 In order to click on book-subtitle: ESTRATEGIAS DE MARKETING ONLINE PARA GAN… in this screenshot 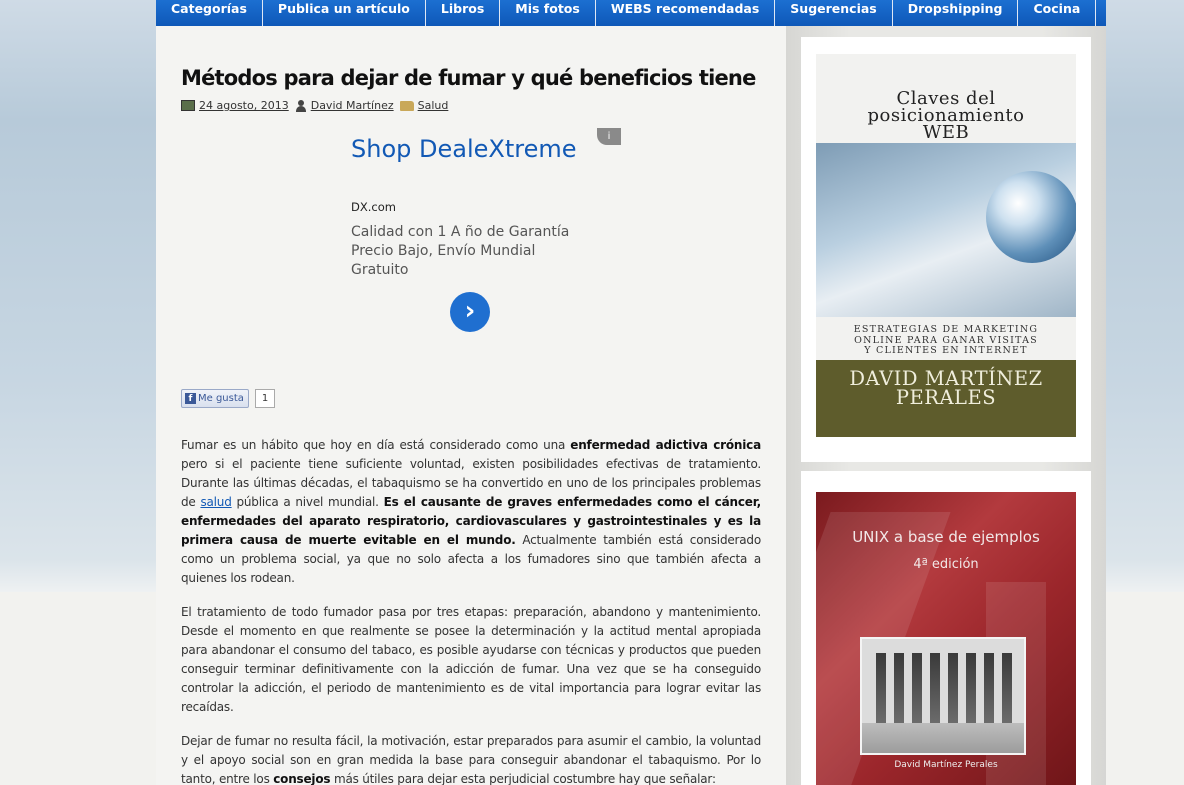, I will do `click(946, 340)`.